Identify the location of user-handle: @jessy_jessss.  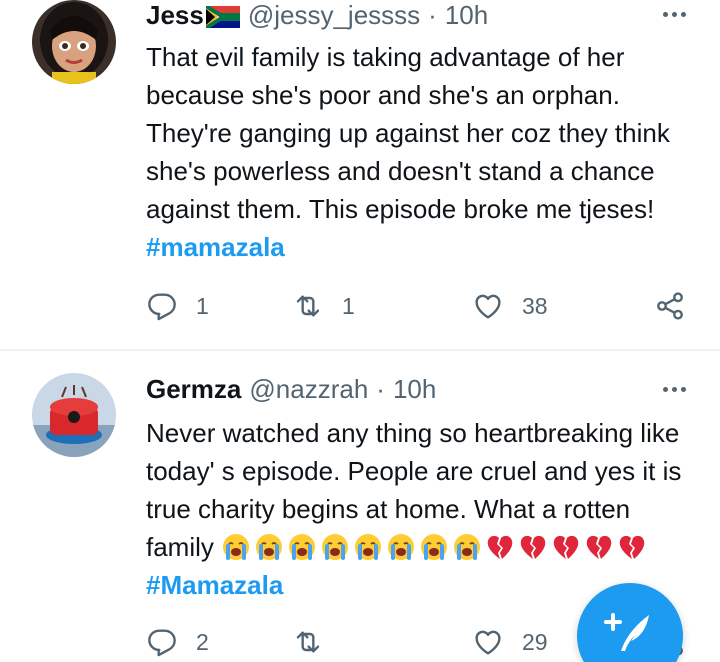
(334, 15).